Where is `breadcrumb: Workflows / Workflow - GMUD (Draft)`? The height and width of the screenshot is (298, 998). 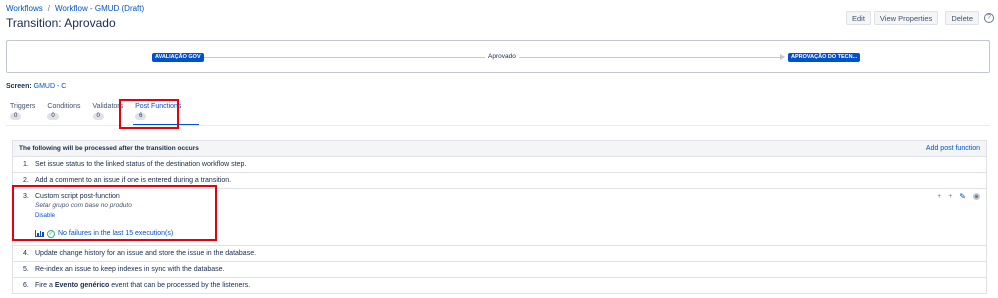 breadcrumb: Workflows / Workflow - GMUD (Draft) is located at coordinates (75, 8).